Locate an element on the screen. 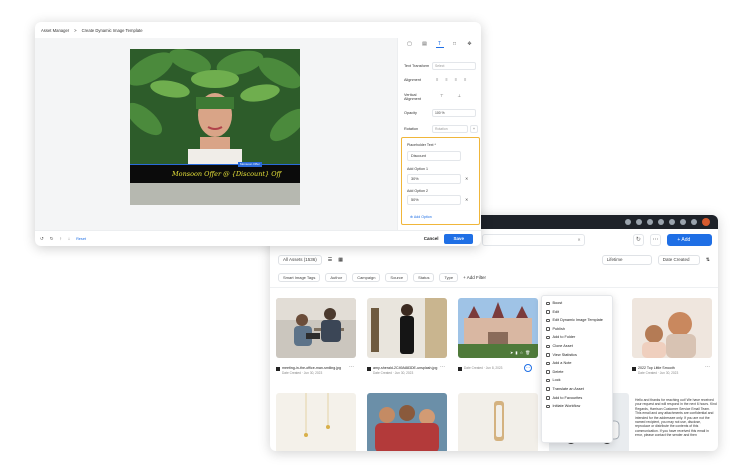  lifetime-select: Lifetime is located at coordinates (626, 260).